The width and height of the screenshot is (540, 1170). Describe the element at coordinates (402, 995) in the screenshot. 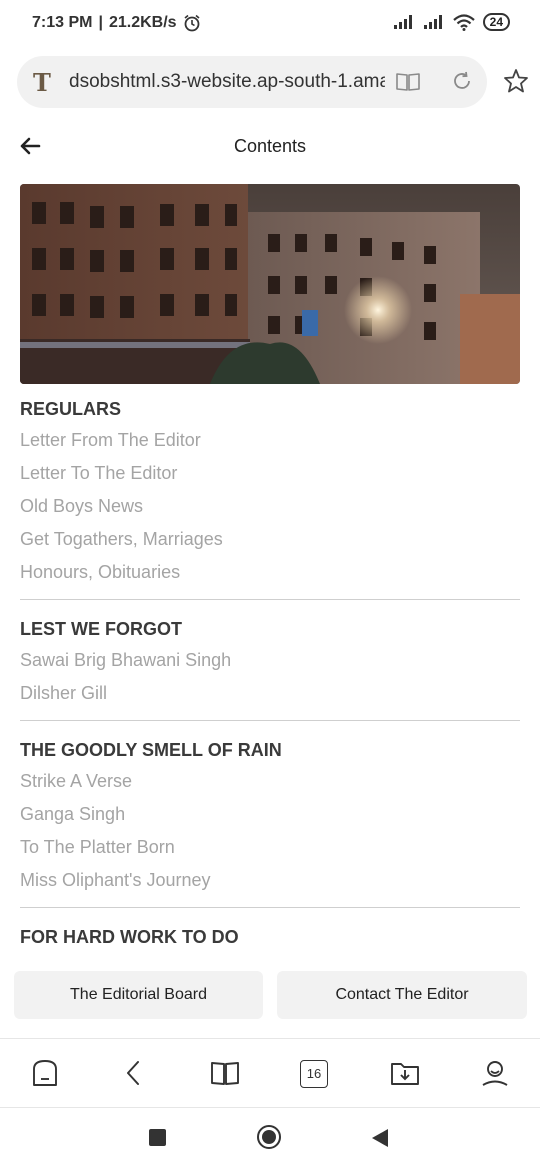

I see `contact-editor-button: Contact The Editor` at that location.